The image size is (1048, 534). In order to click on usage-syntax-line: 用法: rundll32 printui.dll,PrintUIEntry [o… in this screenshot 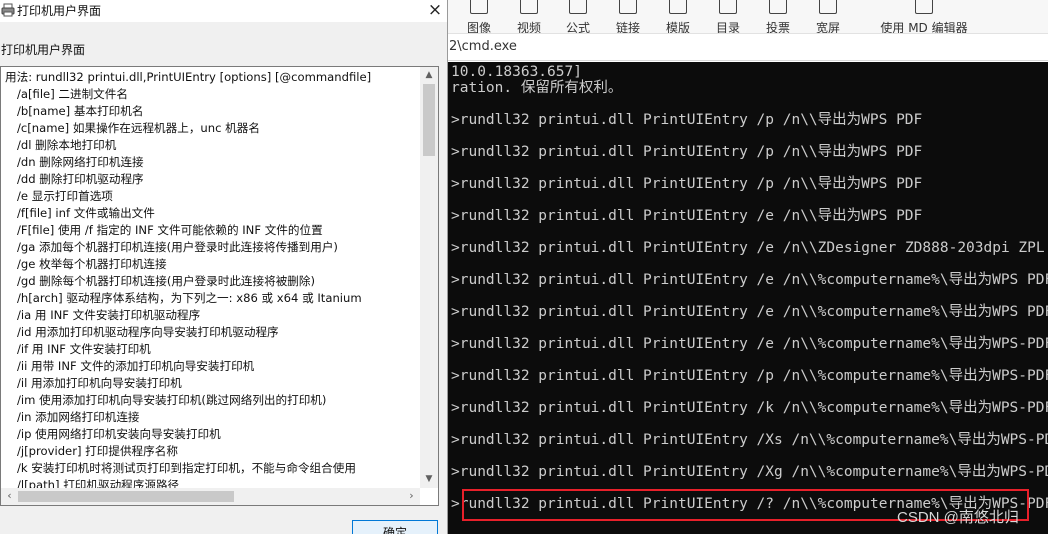, I will do `click(188, 77)`.